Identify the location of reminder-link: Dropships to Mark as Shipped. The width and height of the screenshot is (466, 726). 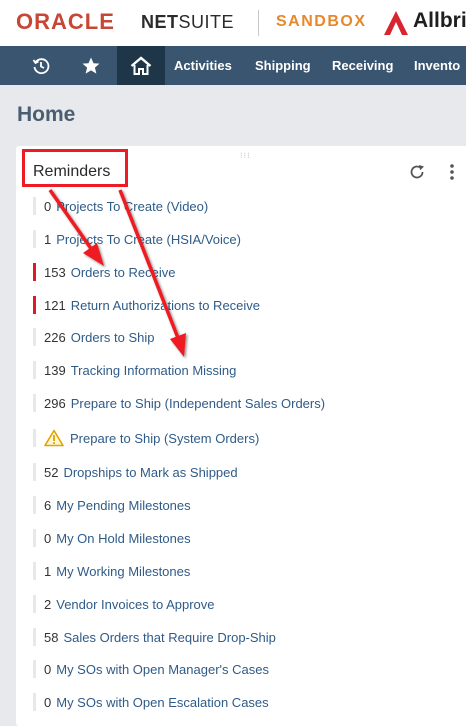
(150, 472).